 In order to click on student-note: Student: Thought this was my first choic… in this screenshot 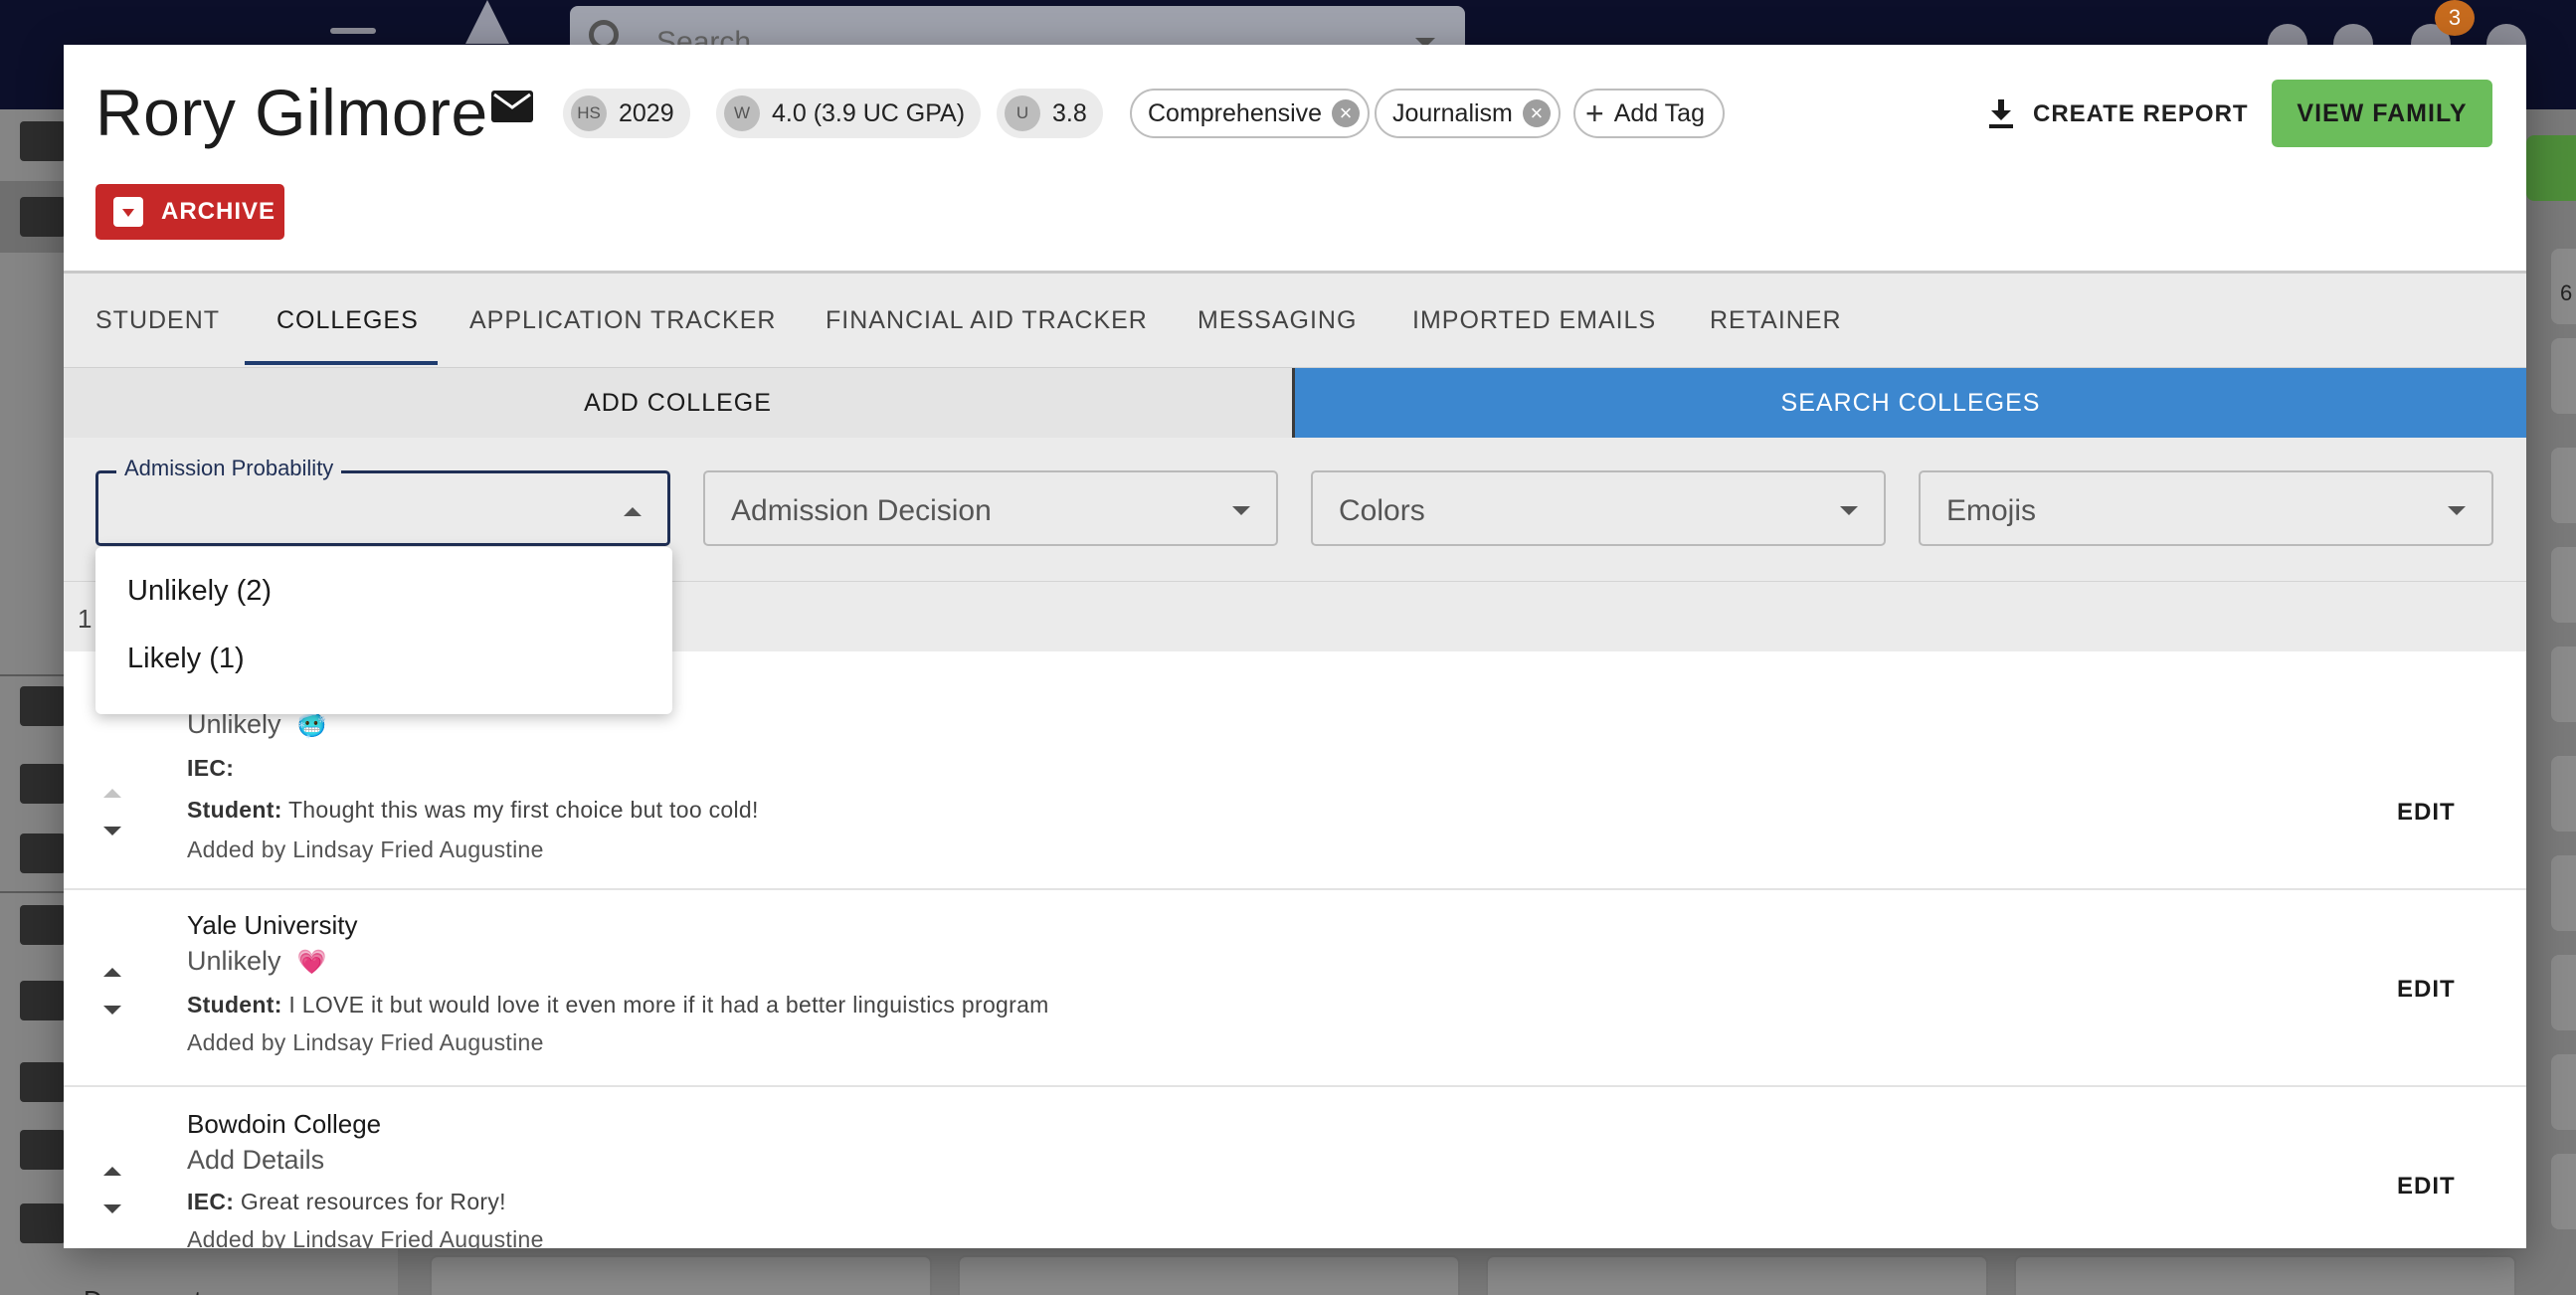, I will do `click(473, 810)`.